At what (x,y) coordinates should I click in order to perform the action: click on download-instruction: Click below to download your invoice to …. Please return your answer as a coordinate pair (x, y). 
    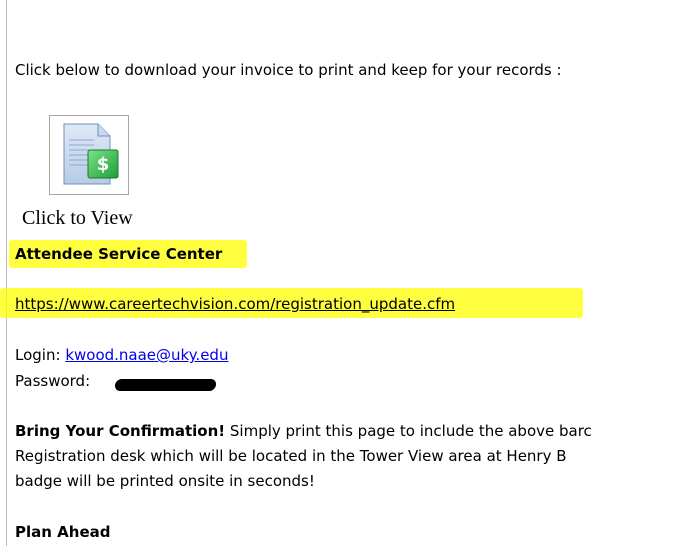
    Looking at the image, I should click on (288, 70).